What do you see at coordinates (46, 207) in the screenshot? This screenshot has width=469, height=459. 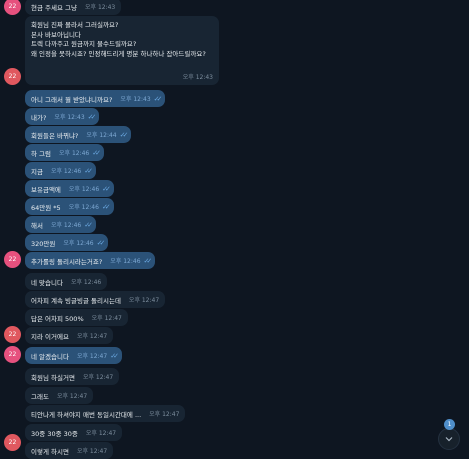 I see `message-text: 64만원 *5` at bounding box center [46, 207].